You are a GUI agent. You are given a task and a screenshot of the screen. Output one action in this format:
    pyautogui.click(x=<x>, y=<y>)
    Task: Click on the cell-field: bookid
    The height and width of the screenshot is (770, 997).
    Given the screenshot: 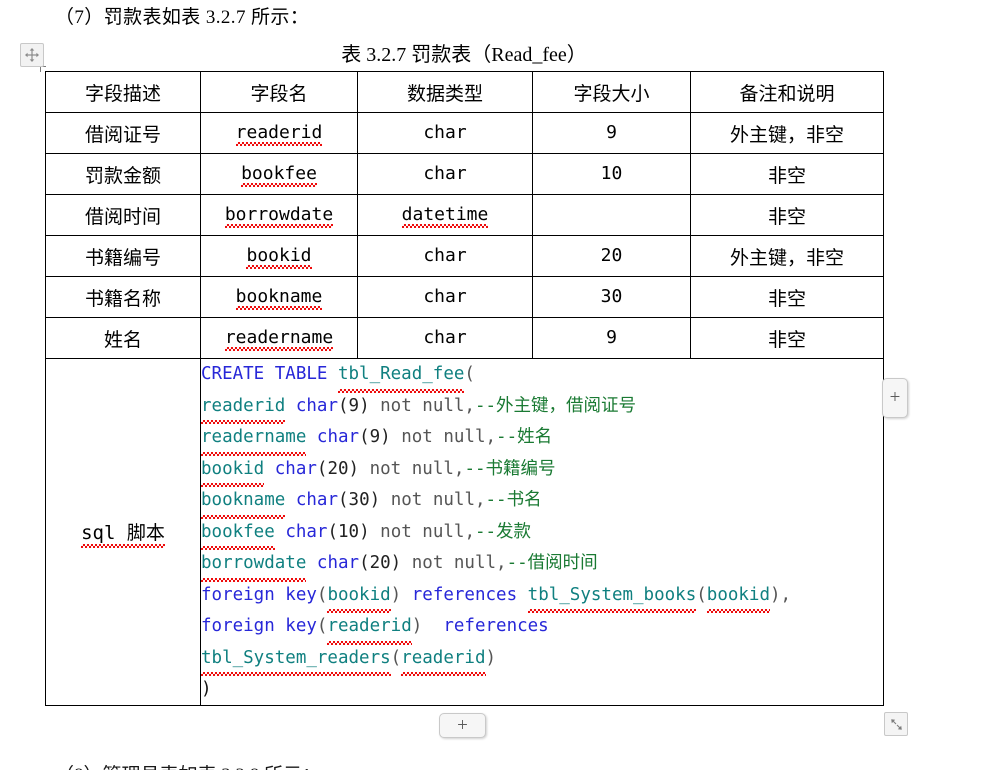 What is the action you would take?
    pyautogui.click(x=279, y=256)
    